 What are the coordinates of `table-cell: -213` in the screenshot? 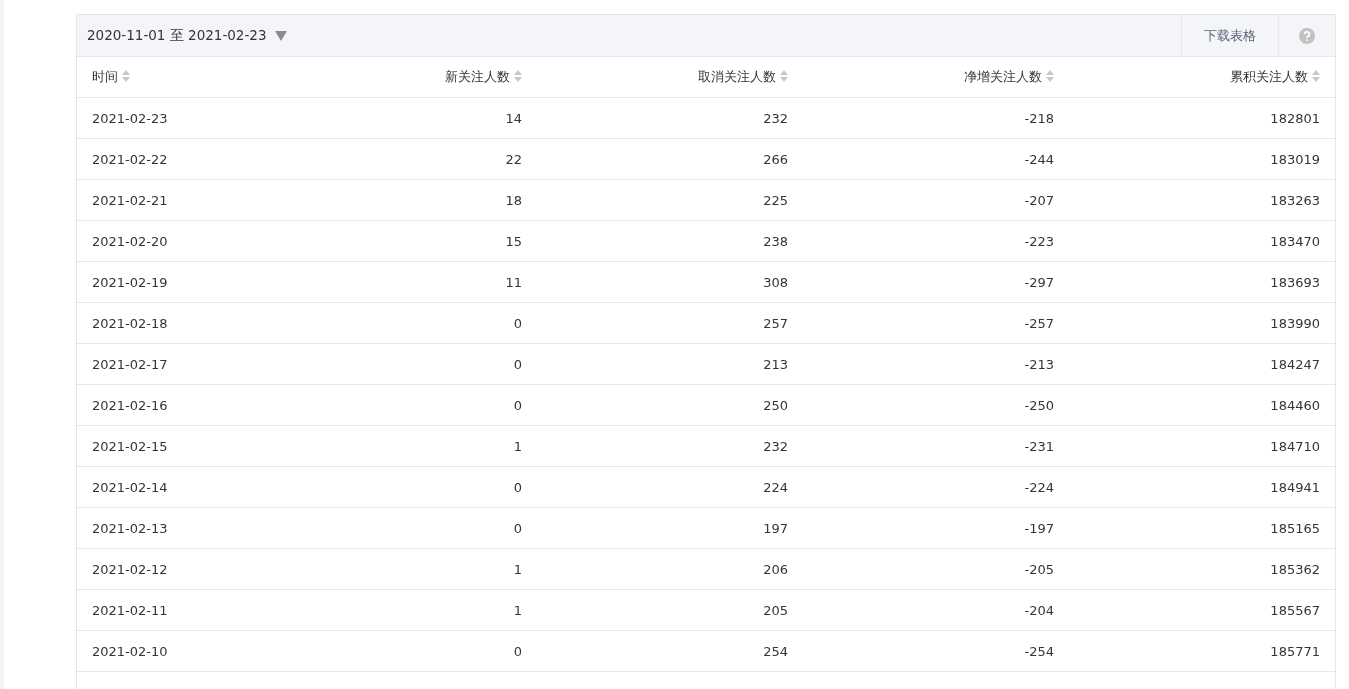 It's located at (936, 364).